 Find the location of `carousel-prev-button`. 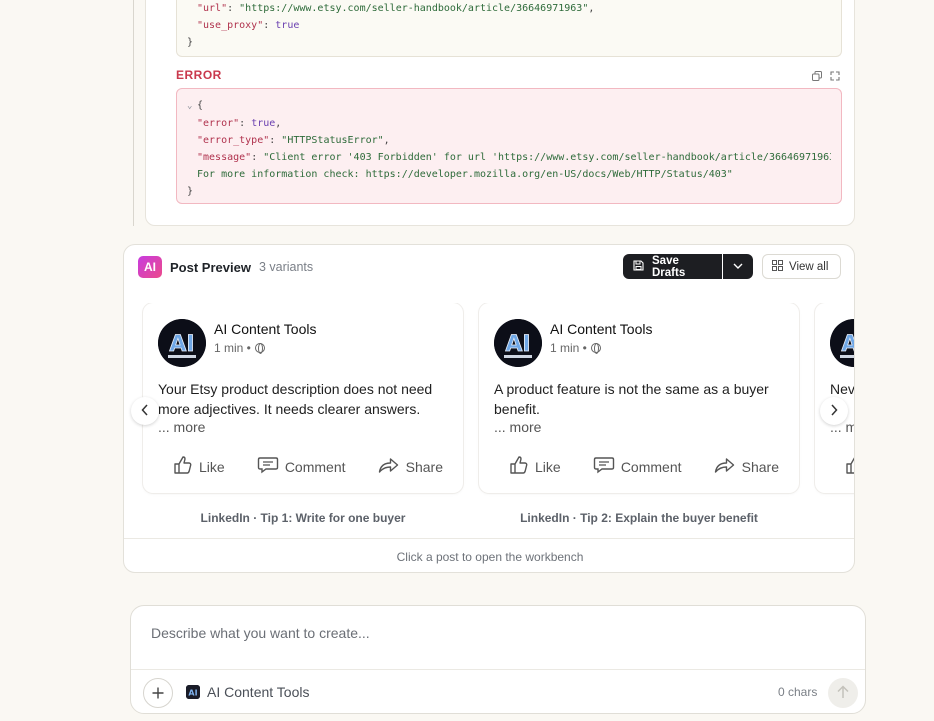

carousel-prev-button is located at coordinates (145, 411).